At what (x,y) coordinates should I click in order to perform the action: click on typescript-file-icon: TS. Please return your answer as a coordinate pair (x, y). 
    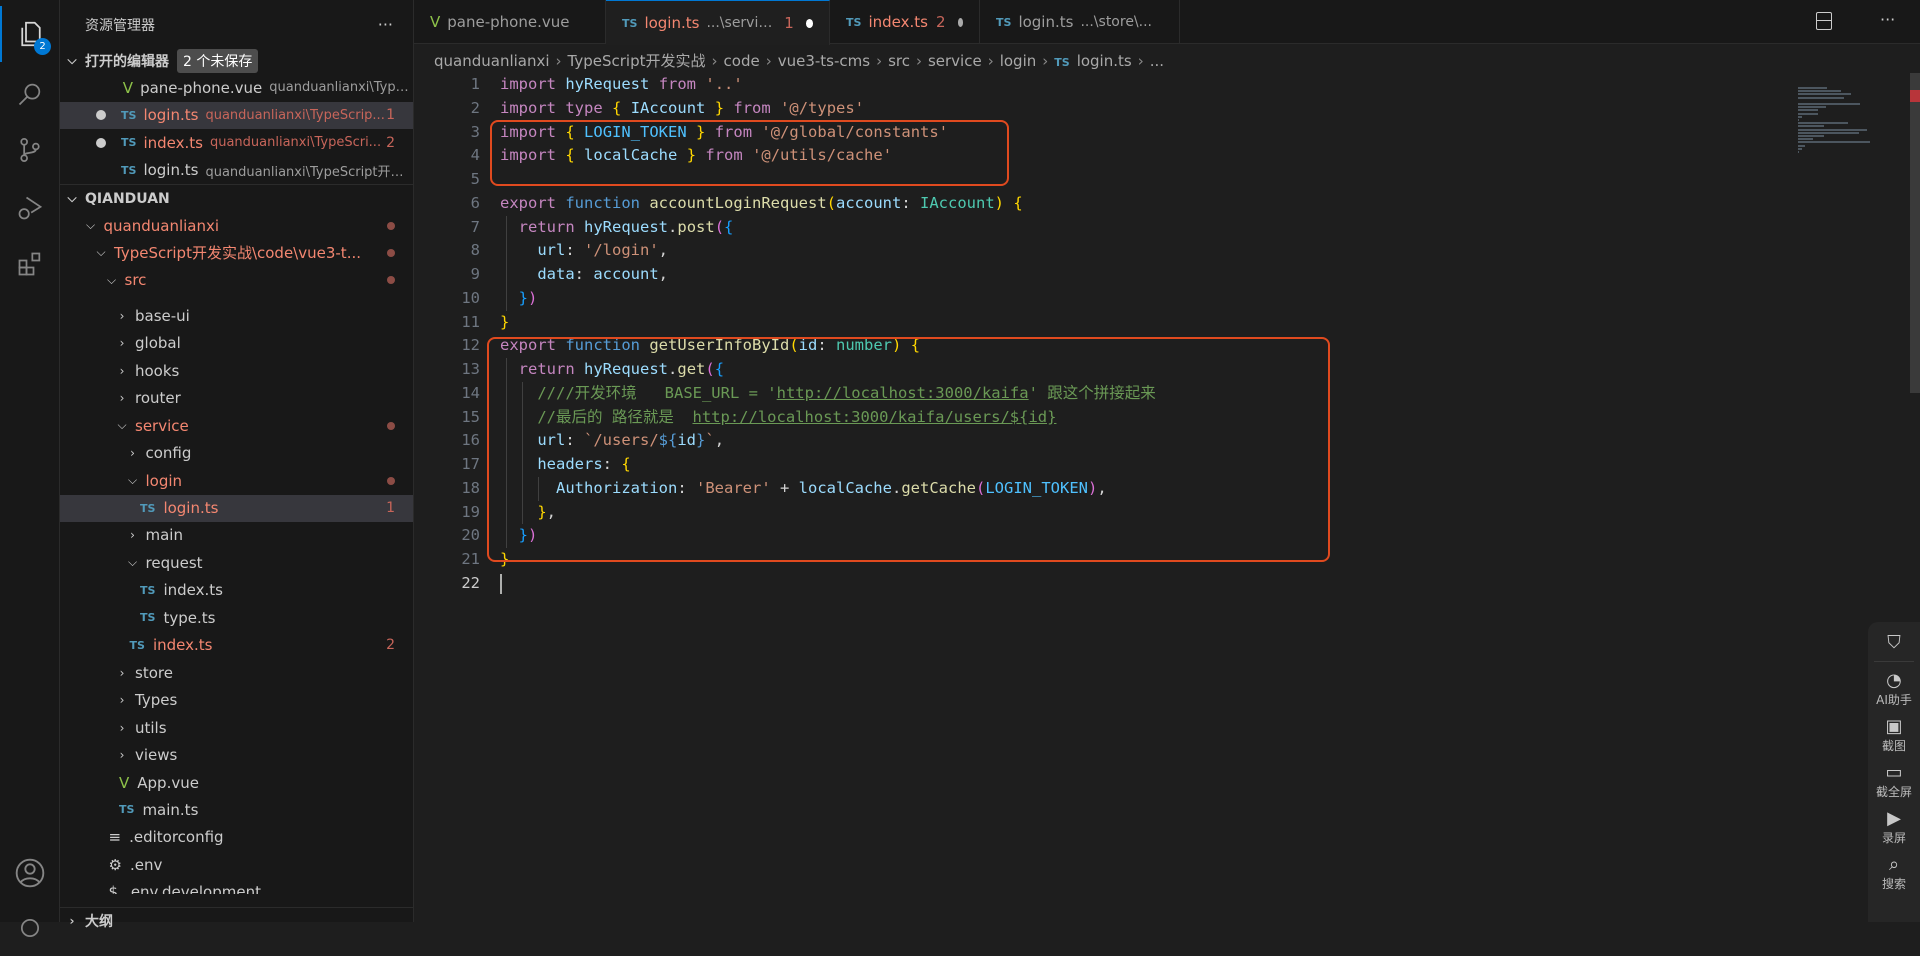
    Looking at the image, I should click on (129, 142).